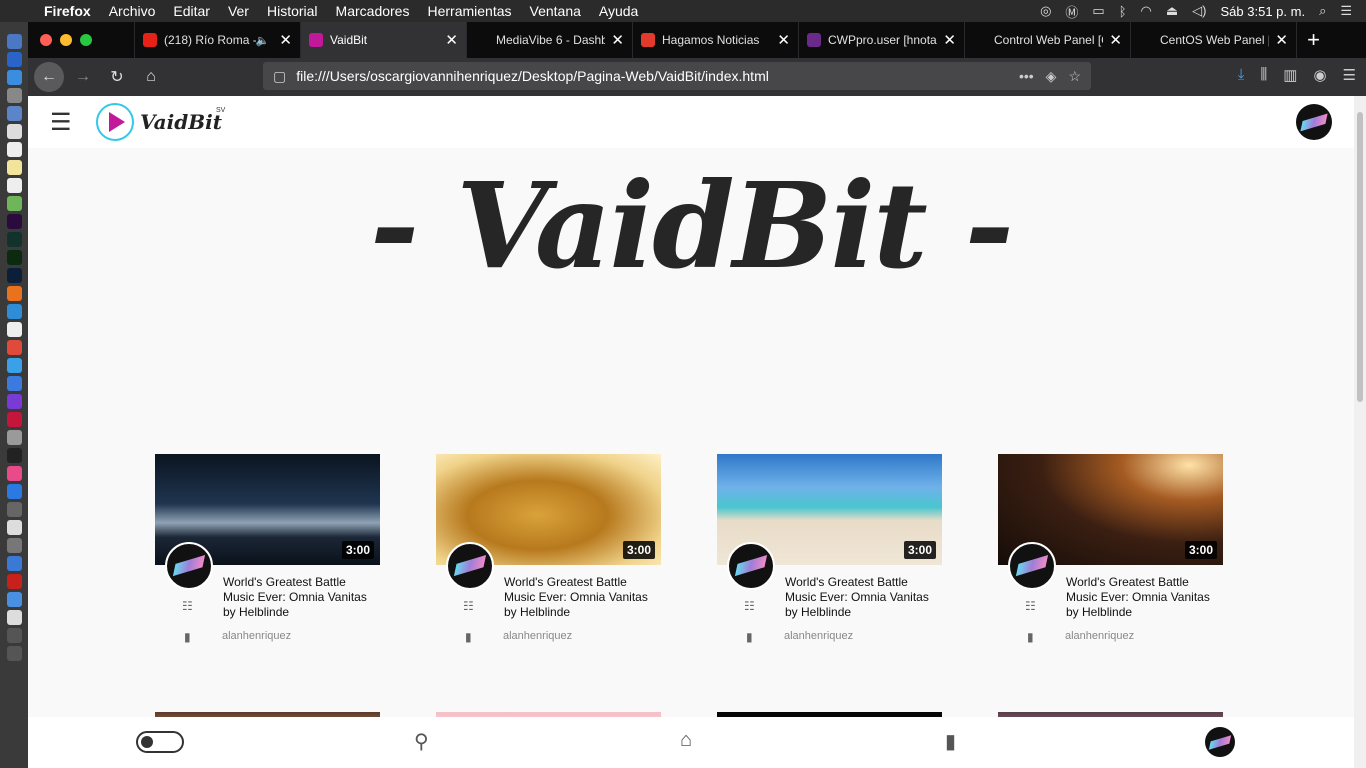 The height and width of the screenshot is (768, 1366). Describe the element at coordinates (132, 11) in the screenshot. I see `menu-archivo: Archivo` at that location.